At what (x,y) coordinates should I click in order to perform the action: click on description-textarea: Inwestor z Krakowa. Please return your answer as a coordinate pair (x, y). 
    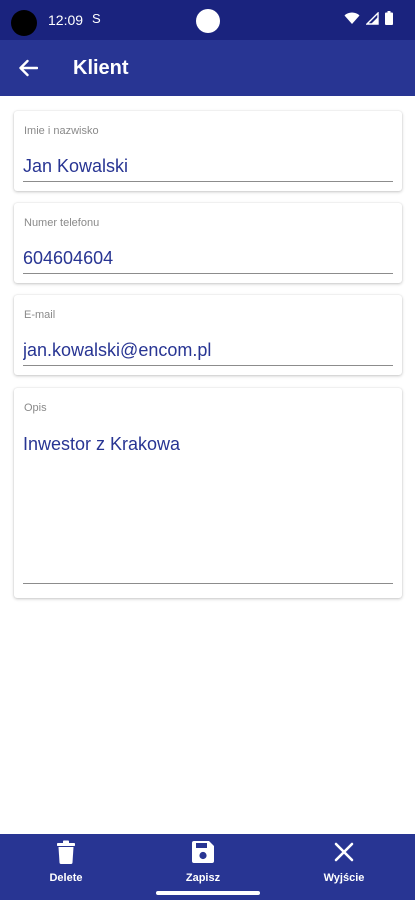
    Looking at the image, I should click on (208, 444).